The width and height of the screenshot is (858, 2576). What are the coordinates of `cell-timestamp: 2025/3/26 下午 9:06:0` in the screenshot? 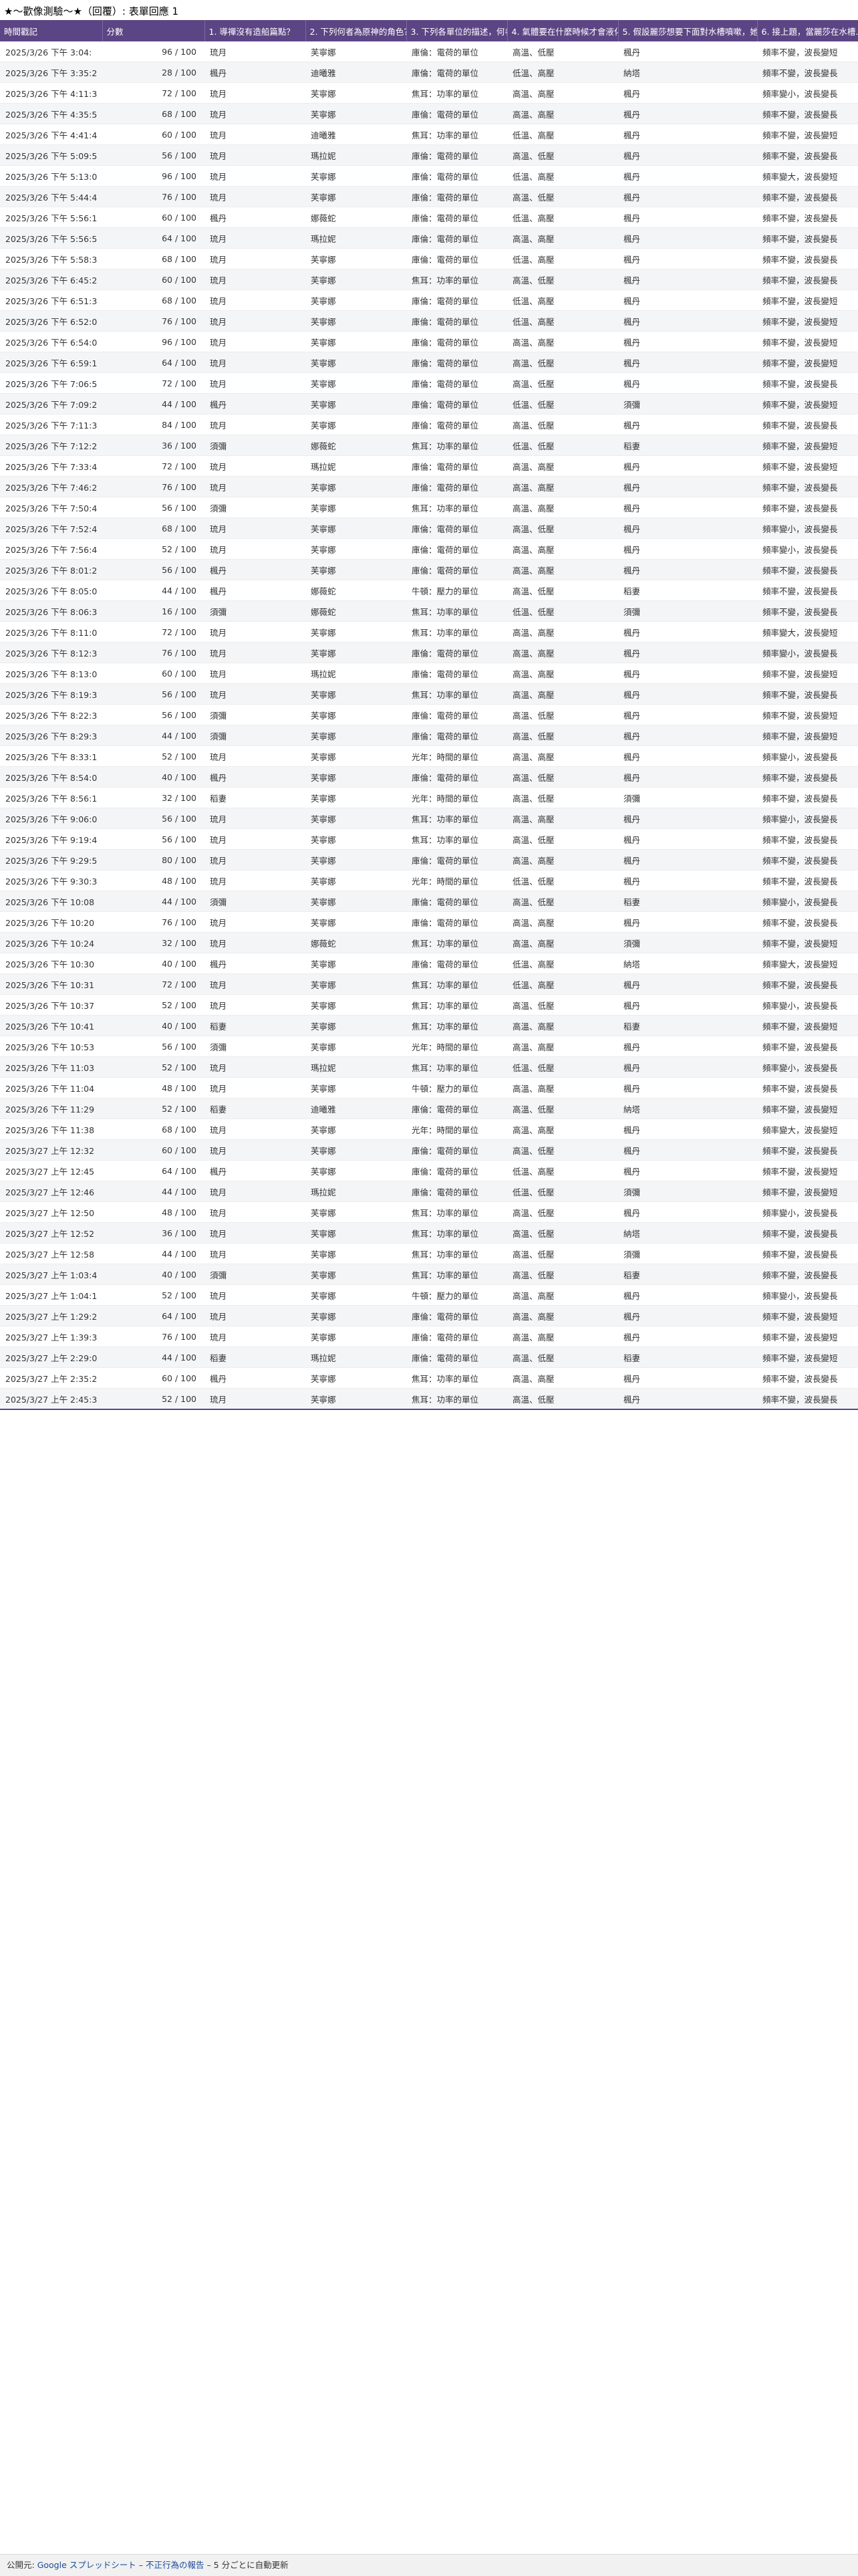 It's located at (51, 818).